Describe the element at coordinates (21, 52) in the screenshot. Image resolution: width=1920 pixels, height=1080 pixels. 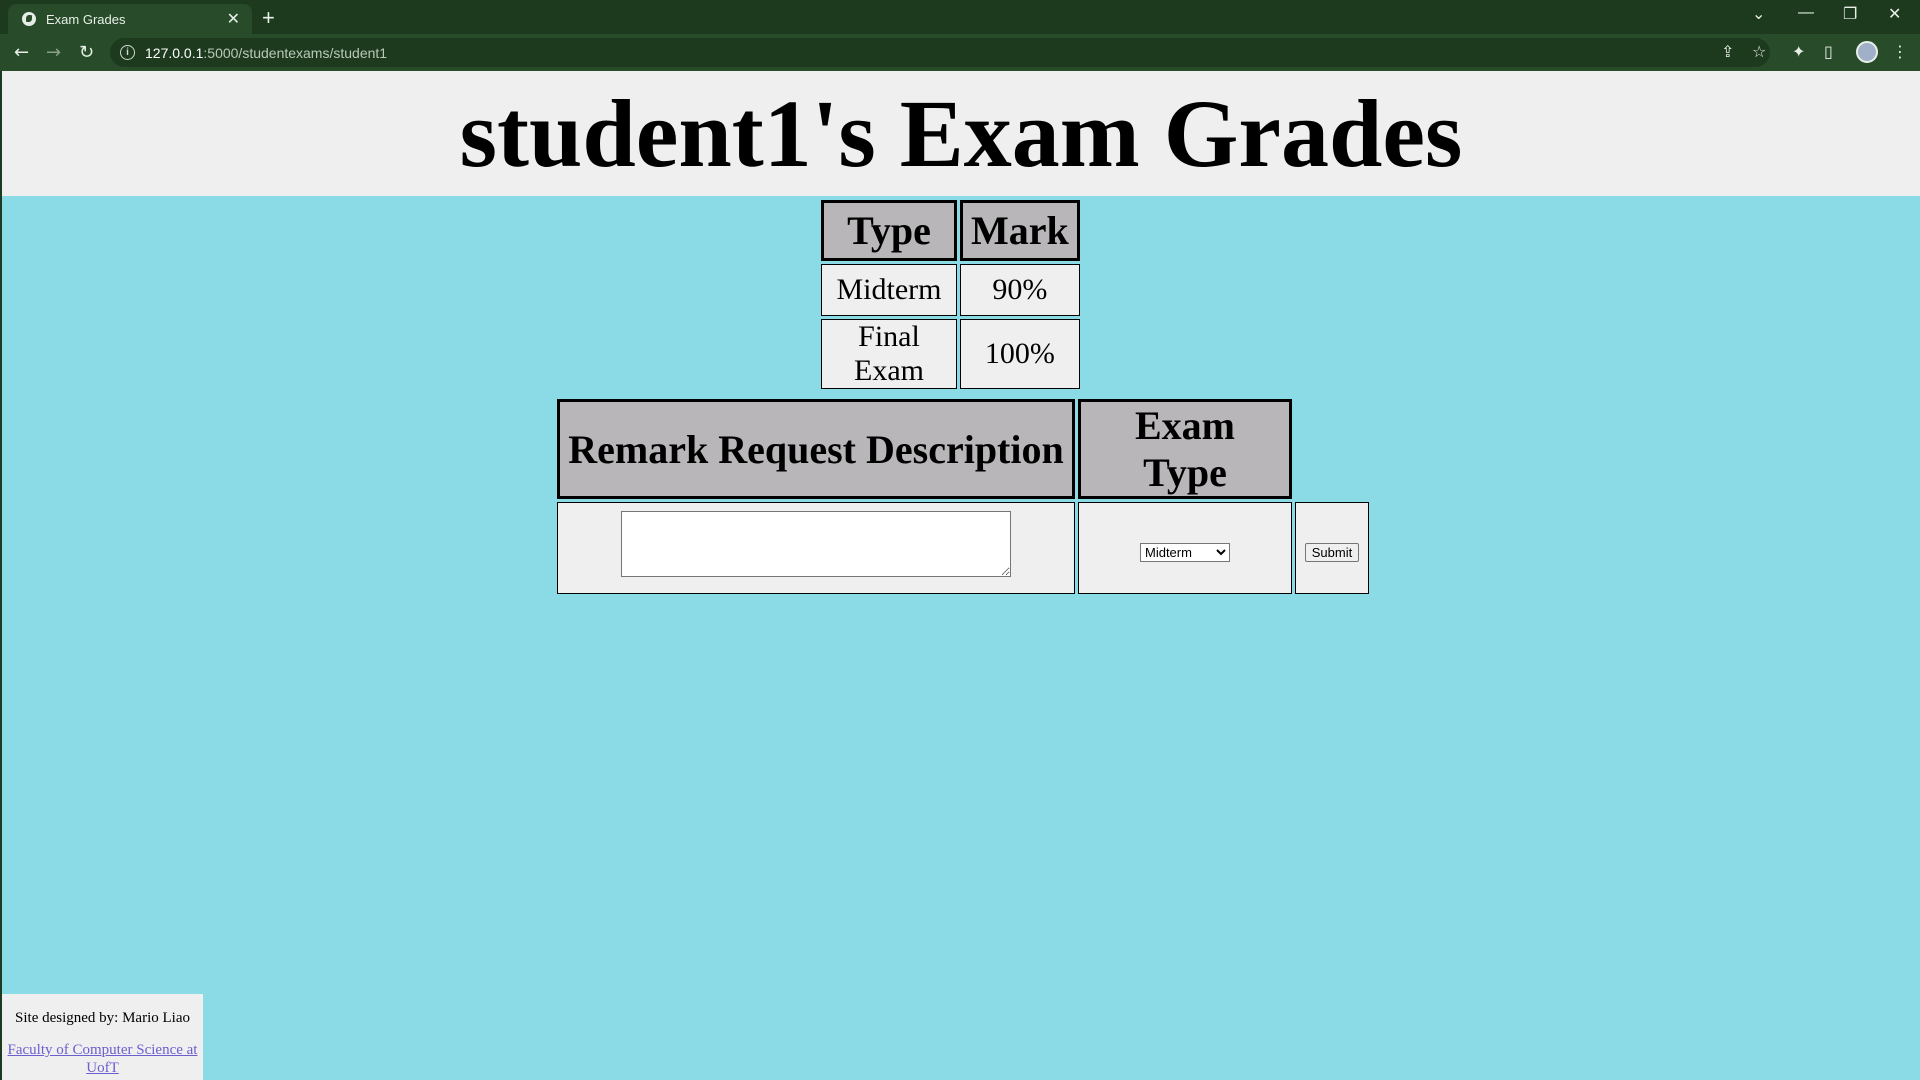
I see `back-arrow-icon: ←` at that location.